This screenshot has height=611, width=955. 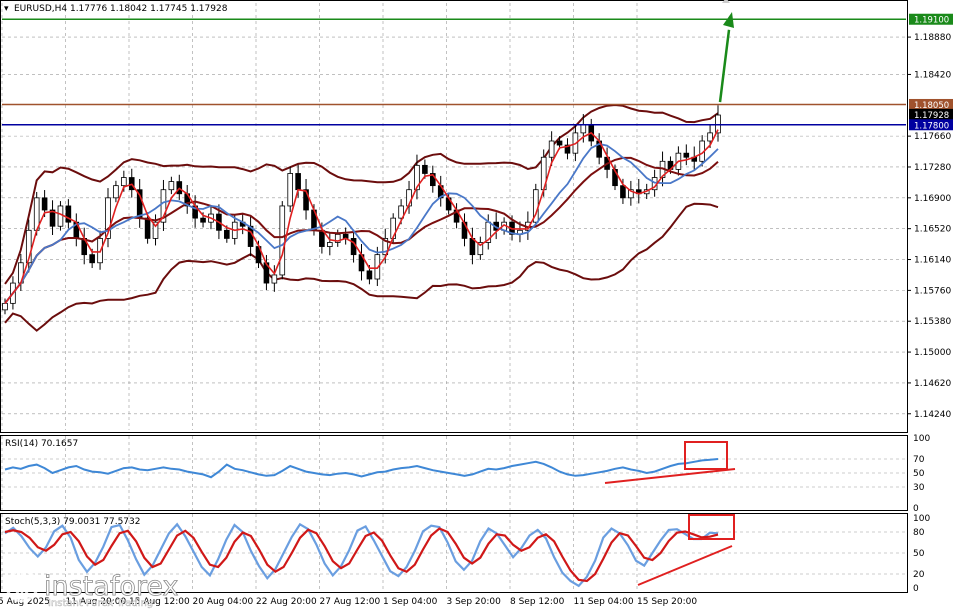 I want to click on rsi-tick-label: 50, so click(x=919, y=474).